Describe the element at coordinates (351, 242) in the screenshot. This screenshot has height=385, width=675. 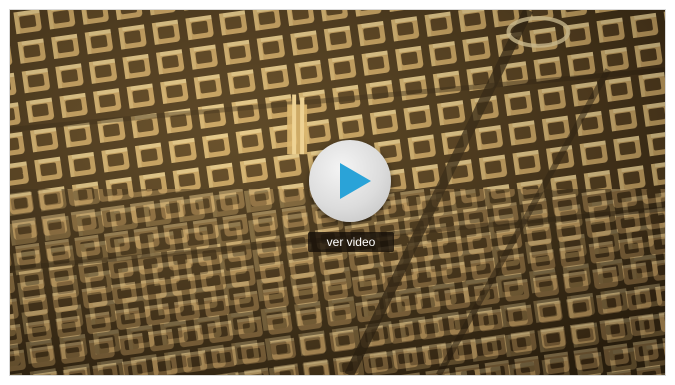
I see `watch-video-label: ver video` at that location.